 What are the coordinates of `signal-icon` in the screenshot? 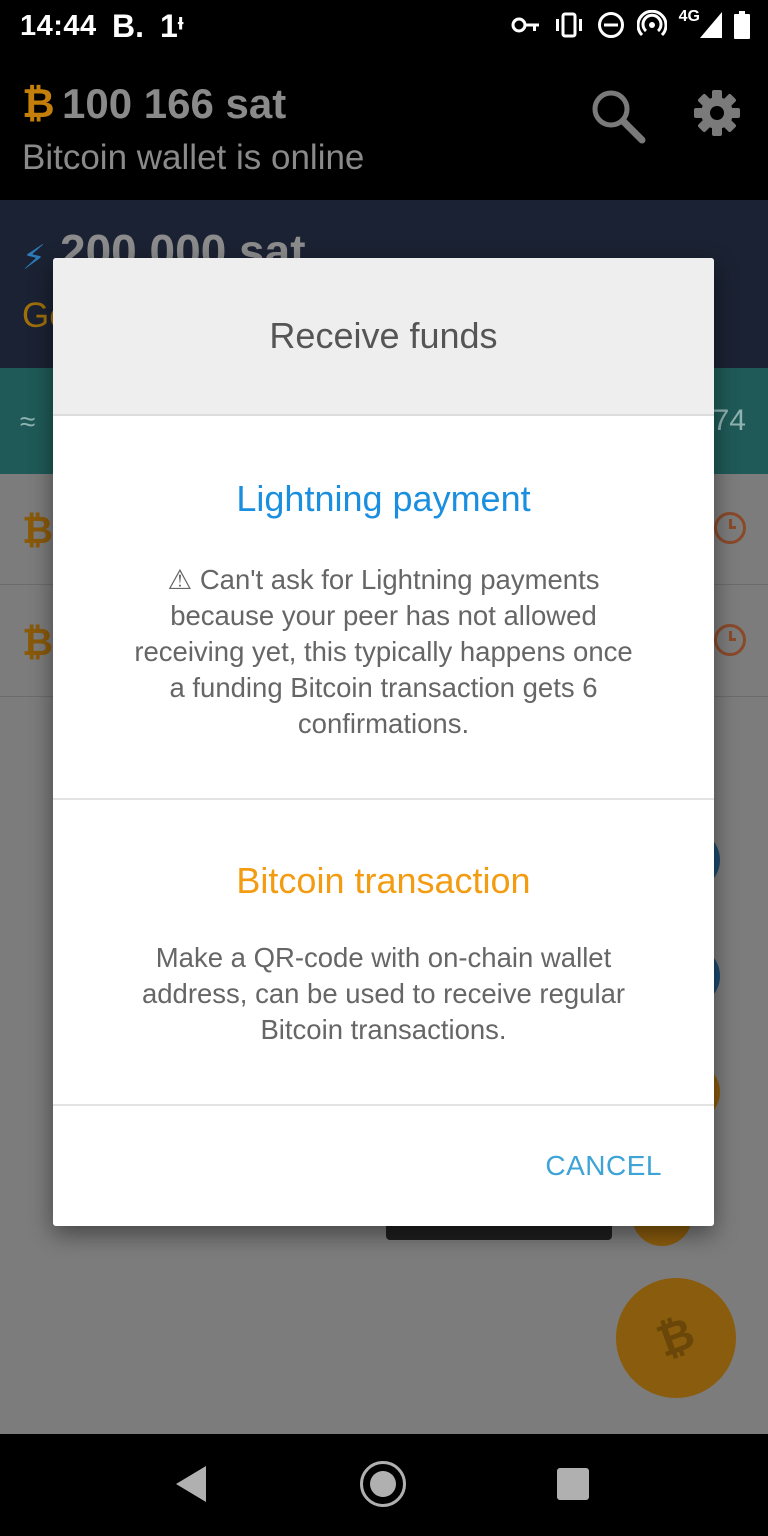 It's located at (711, 25).